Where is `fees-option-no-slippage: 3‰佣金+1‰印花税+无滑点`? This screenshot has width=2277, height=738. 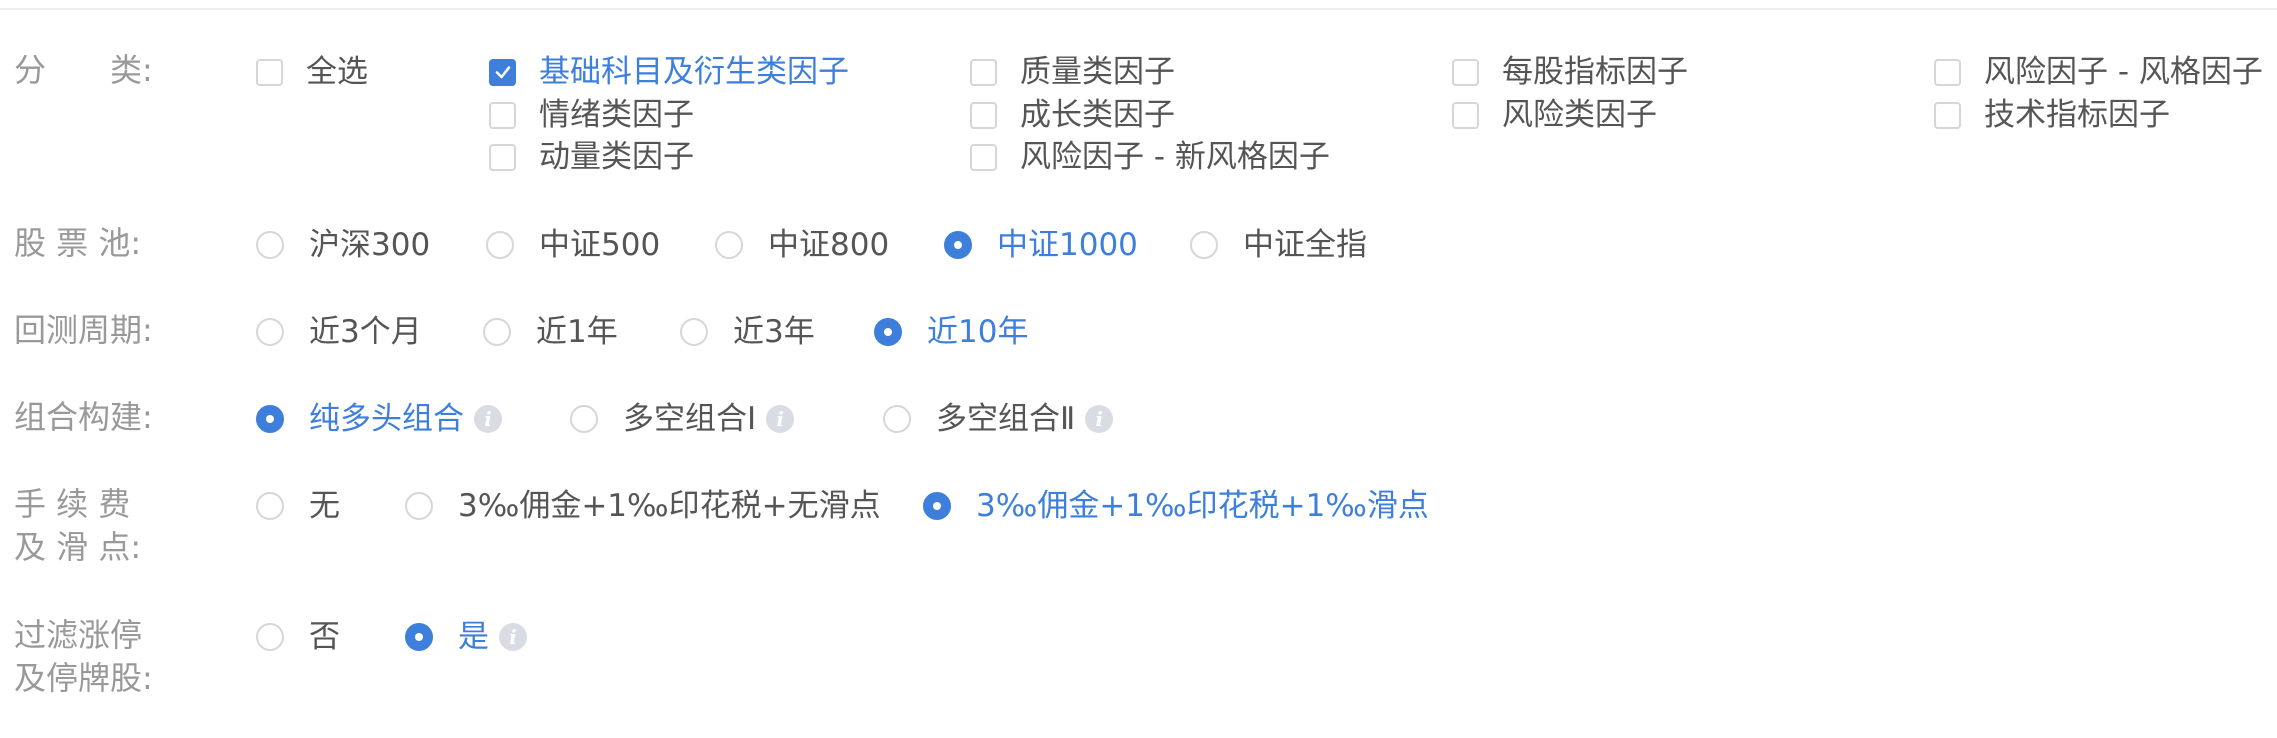 fees-option-no-slippage: 3‰佣金+1‰印花税+无滑点 is located at coordinates (643, 506).